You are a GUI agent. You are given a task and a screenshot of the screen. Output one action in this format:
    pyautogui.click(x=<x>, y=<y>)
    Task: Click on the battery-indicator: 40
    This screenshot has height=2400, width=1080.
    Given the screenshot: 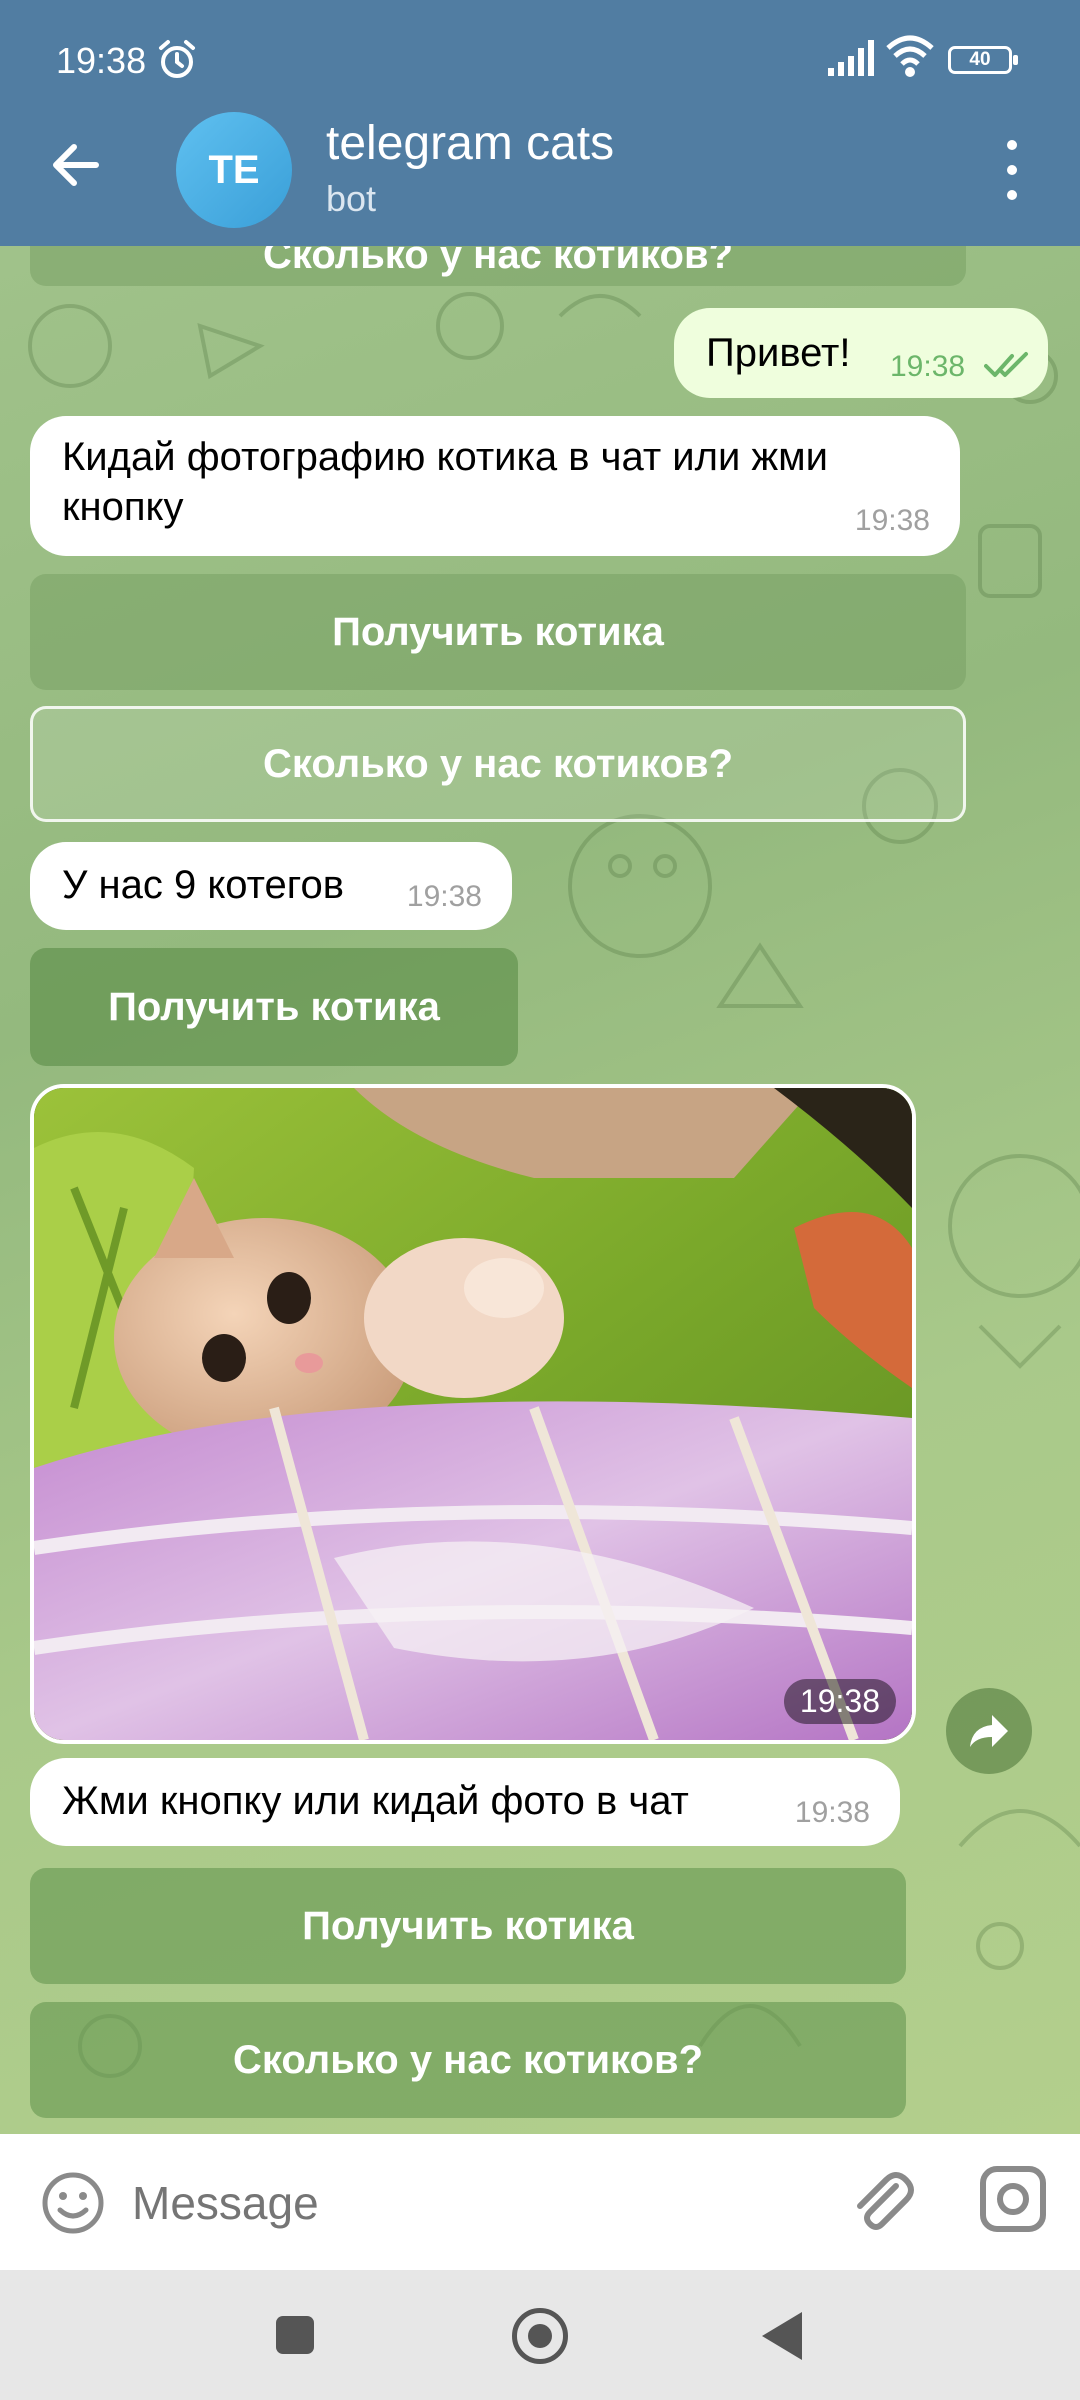 What is the action you would take?
    pyautogui.click(x=983, y=60)
    